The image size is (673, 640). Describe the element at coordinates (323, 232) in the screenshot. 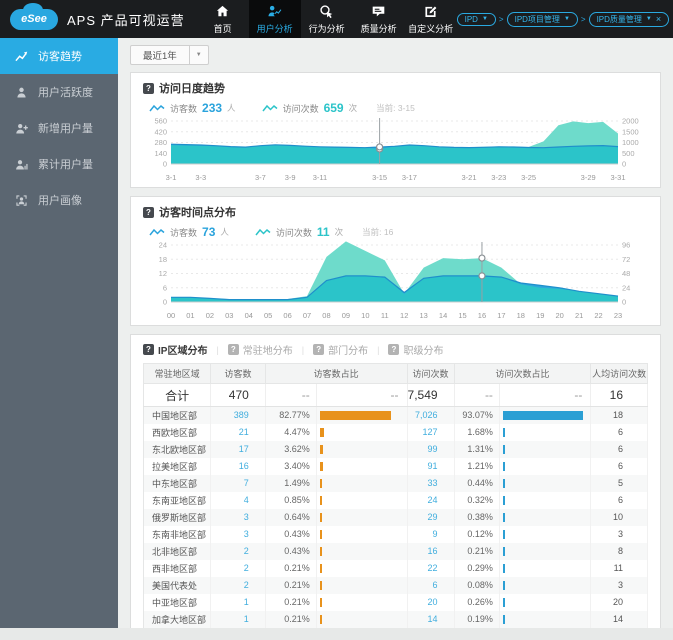

I see `visits-value: 11` at that location.